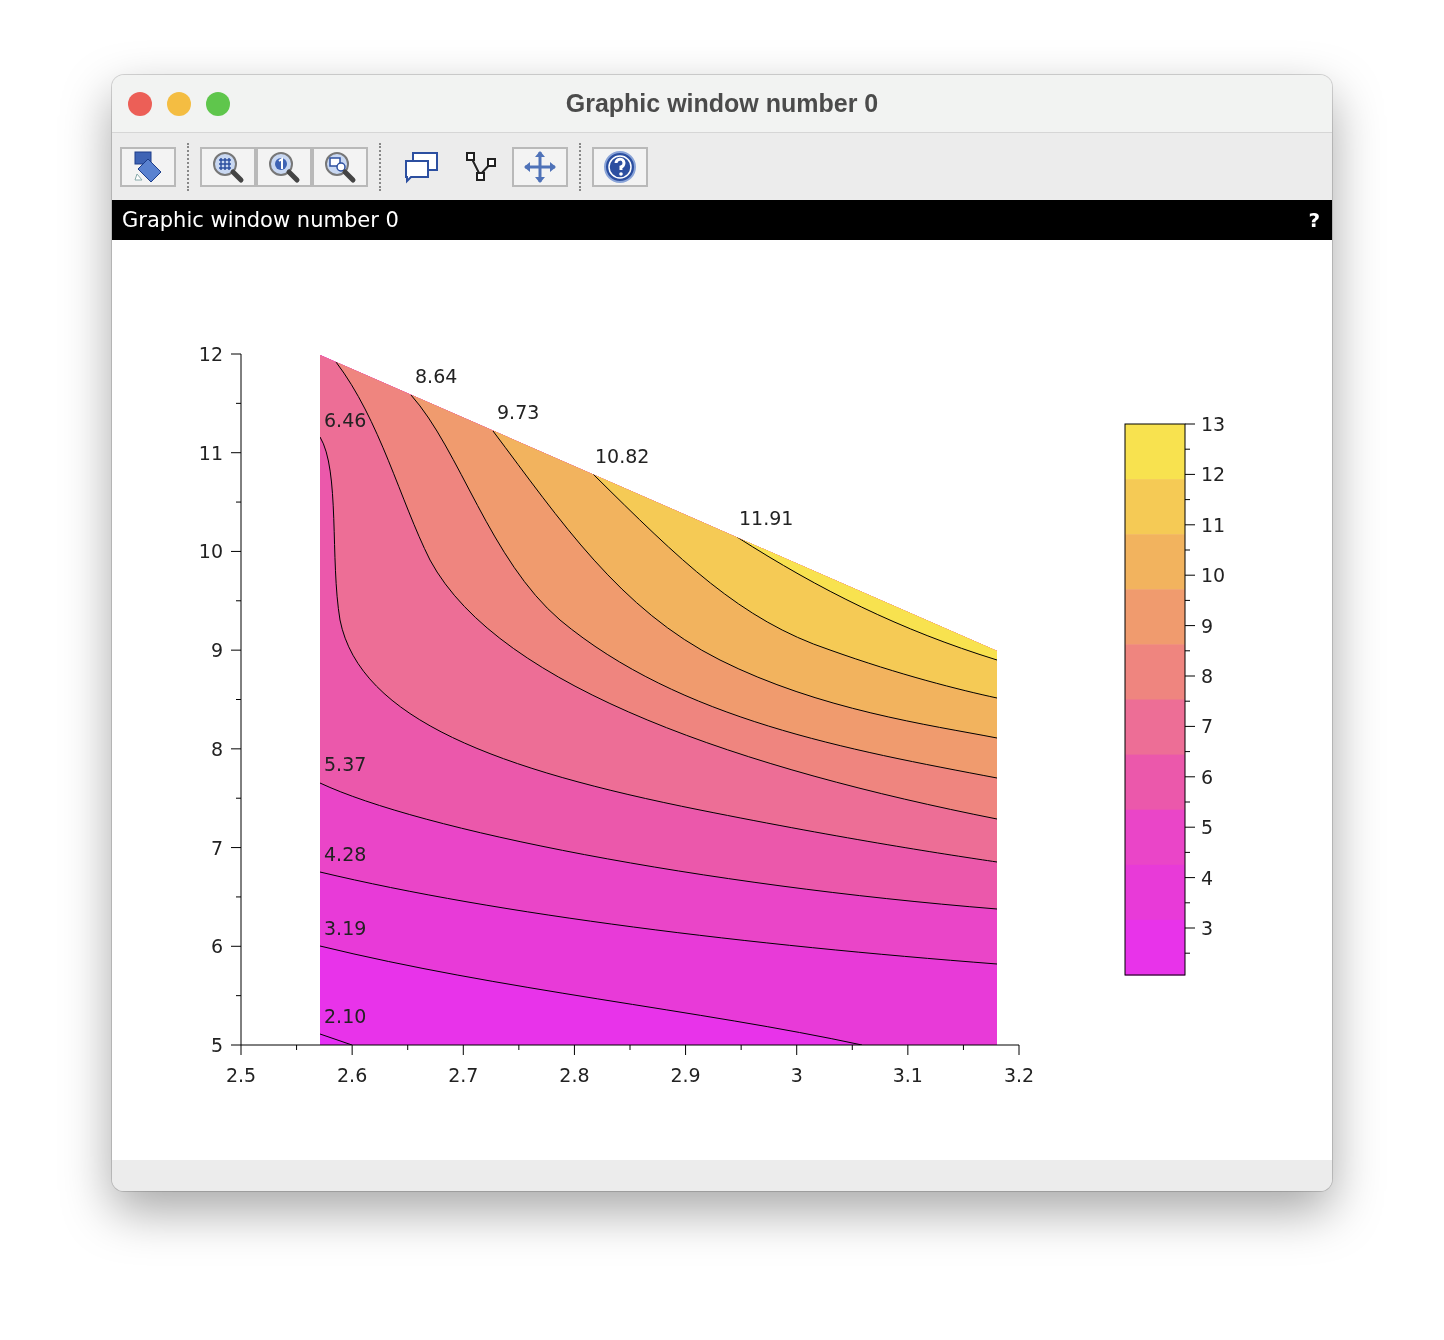 This screenshot has width=1444, height=1340. I want to click on y-tick-label: 12, so click(210, 354).